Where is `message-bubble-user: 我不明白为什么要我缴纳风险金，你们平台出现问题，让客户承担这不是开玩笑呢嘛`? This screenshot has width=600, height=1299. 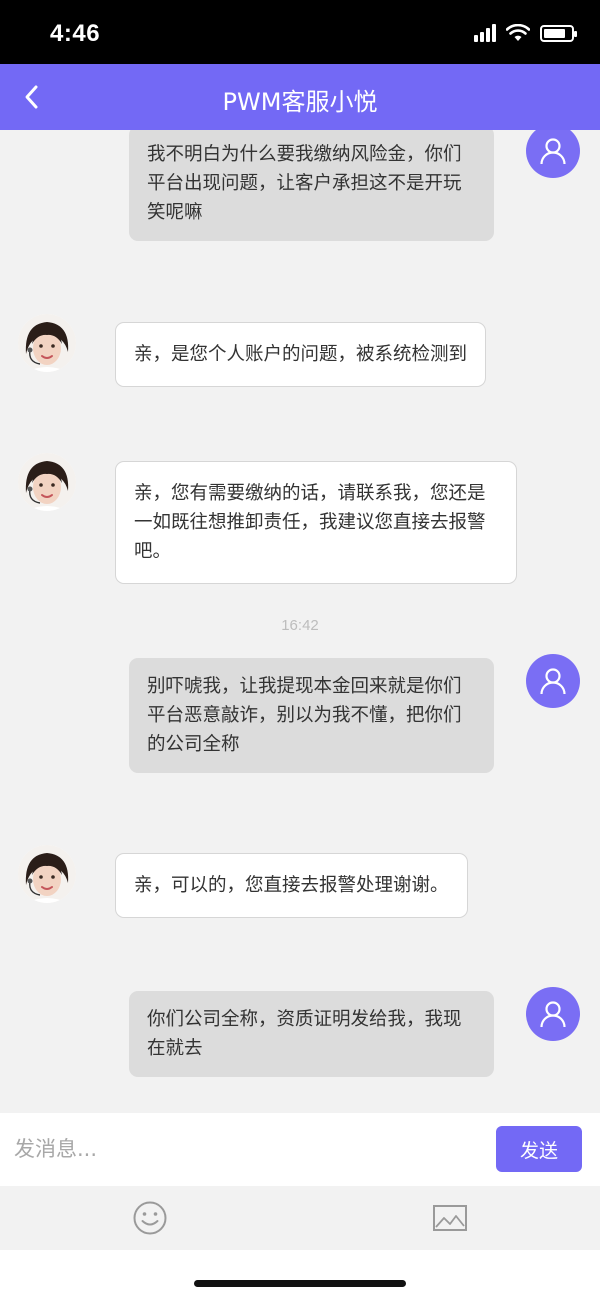 message-bubble-user: 我不明白为什么要我缴纳风险金，你们平台出现问题，让客户承担这不是开玩笑呢嘛 is located at coordinates (311, 185).